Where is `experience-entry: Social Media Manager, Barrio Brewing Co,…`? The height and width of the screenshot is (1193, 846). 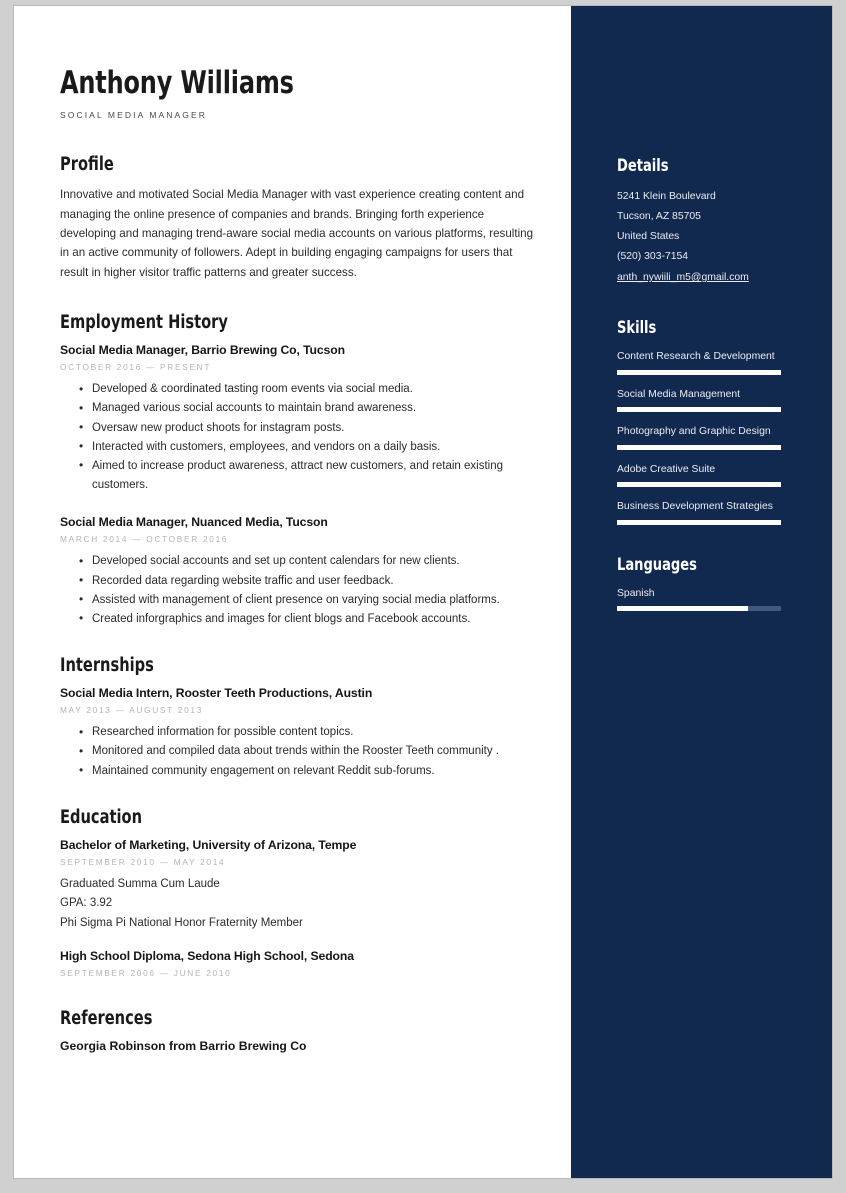
experience-entry: Social Media Manager, Barrio Brewing Co,… is located at coordinates (300, 419).